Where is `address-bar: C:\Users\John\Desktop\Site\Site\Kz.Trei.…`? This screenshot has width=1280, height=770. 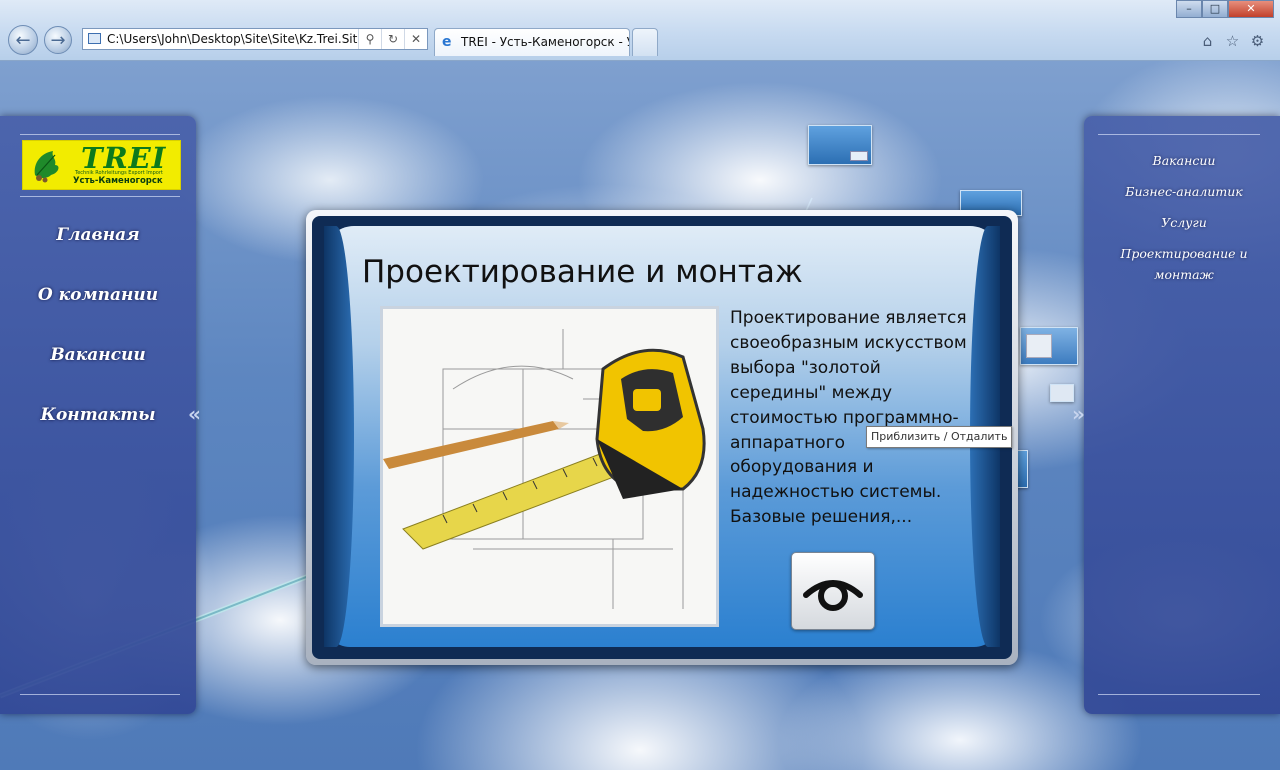
address-bar: C:\Users\John\Desktop\Site\Site\Kz.Trei.… is located at coordinates (255, 39).